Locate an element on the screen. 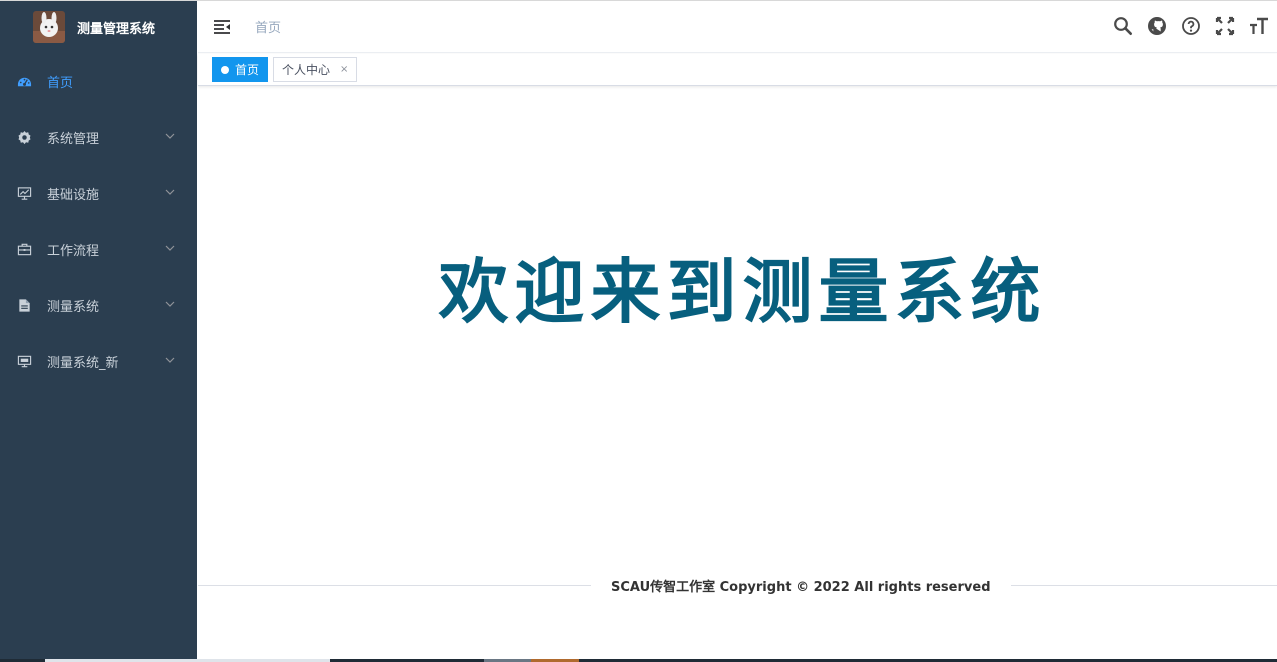 The width and height of the screenshot is (1277, 662). tag-label: 个人中心 is located at coordinates (306, 70).